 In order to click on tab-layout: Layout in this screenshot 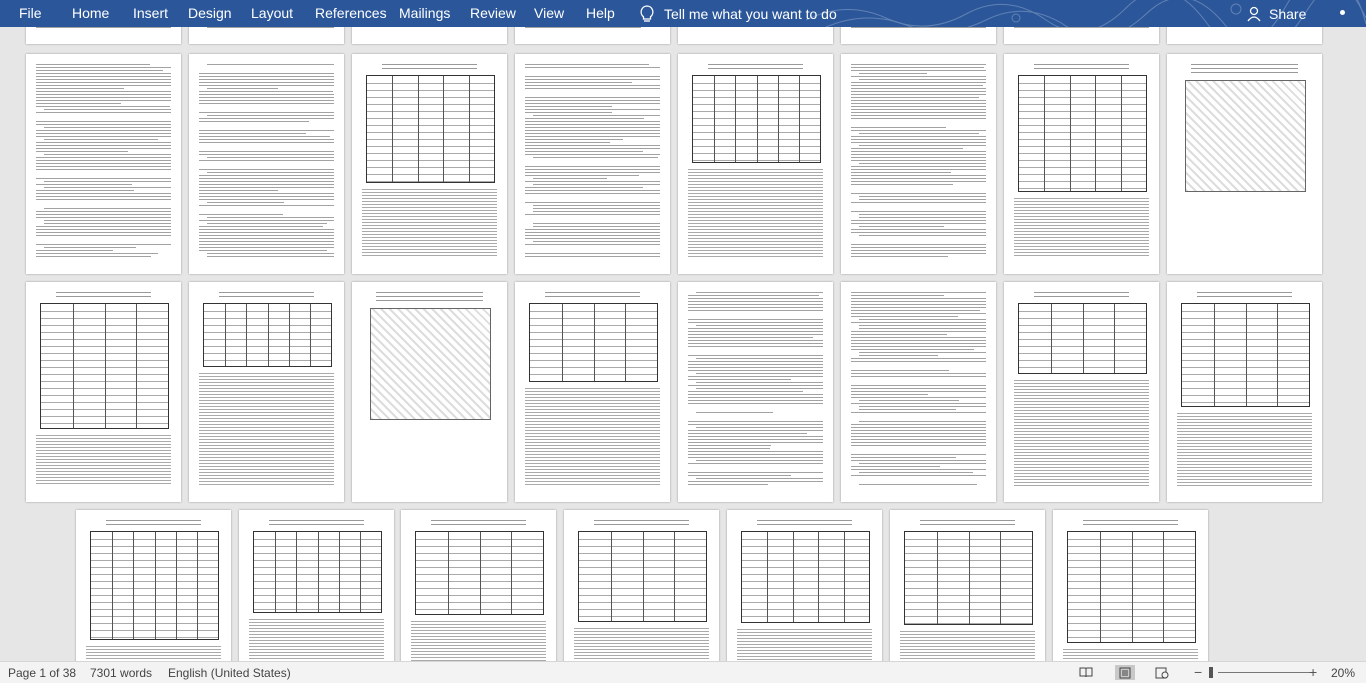, I will do `click(272, 13)`.